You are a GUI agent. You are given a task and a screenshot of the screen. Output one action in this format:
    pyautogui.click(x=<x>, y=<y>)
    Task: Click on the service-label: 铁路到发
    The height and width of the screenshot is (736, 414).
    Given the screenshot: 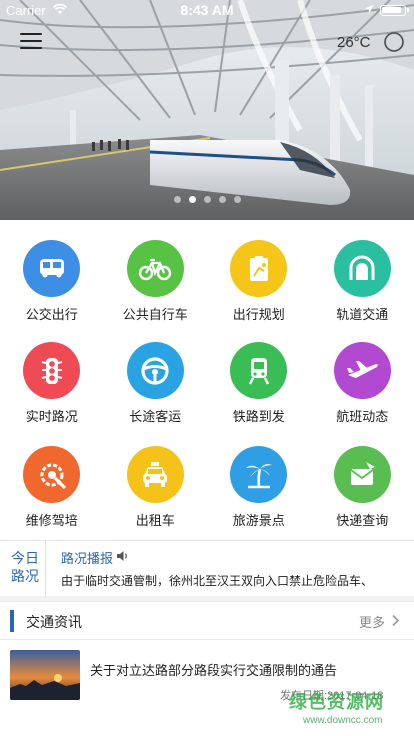 What is the action you would take?
    pyautogui.click(x=258, y=416)
    